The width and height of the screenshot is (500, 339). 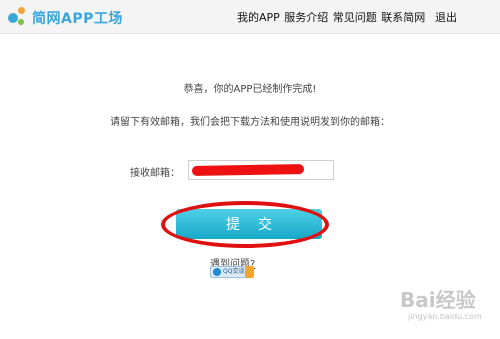 I want to click on receive-email-label: 接收邮箱：, so click(x=155, y=173).